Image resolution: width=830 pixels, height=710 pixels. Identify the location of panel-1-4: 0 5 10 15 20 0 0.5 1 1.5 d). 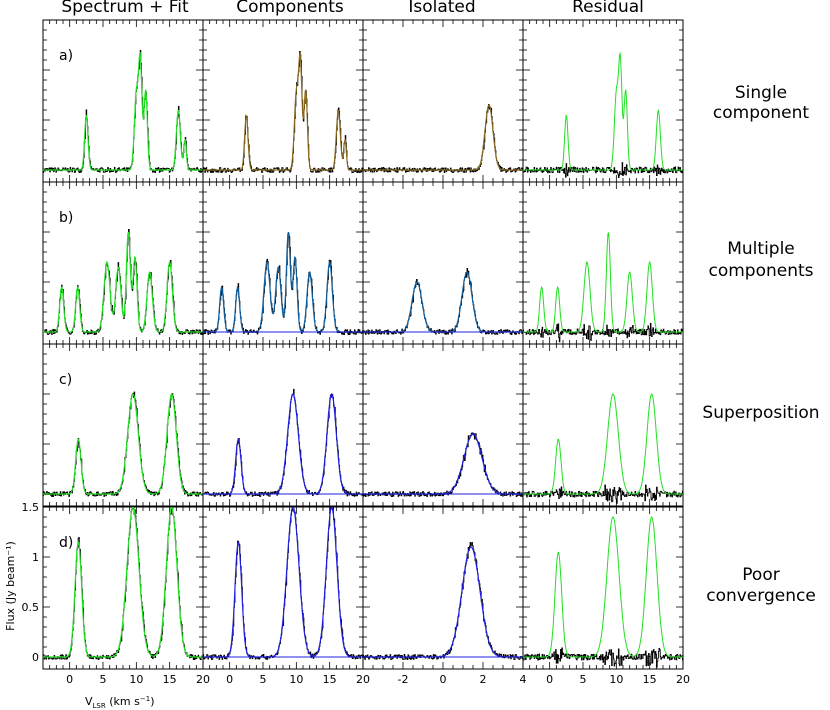
(116, 593).